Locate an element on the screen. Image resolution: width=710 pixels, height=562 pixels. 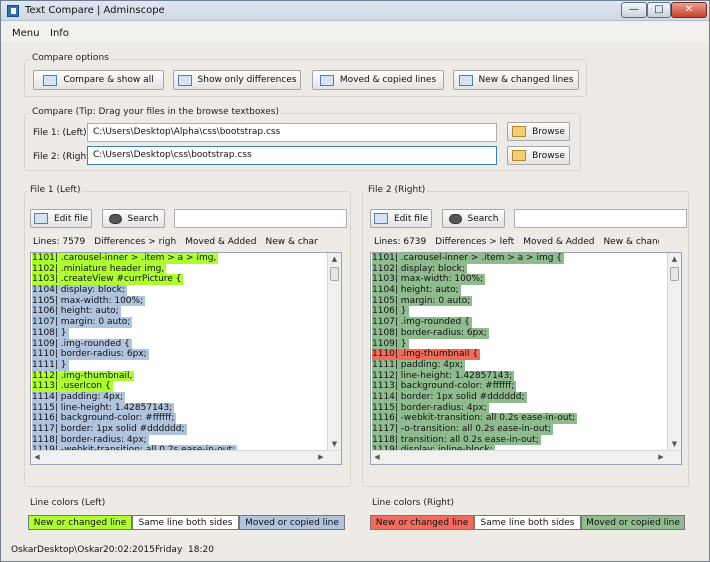
left-scroll-thumb is located at coordinates (334, 274).